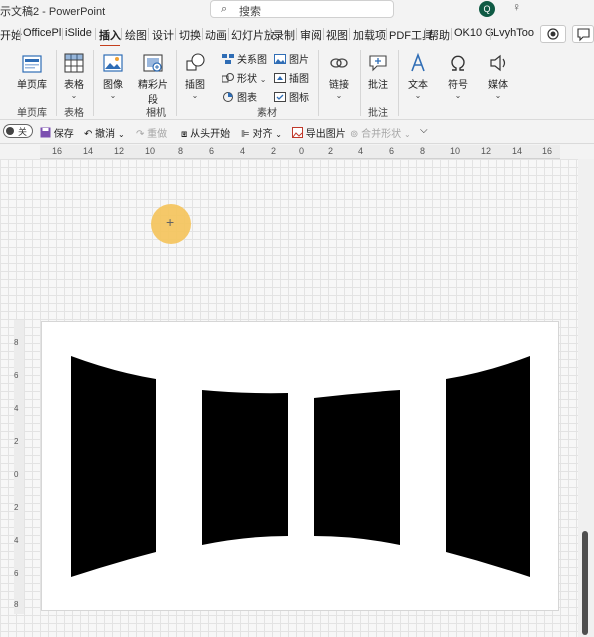  Describe the element at coordinates (78, 33) in the screenshot. I see `tab-islide: iSlide` at that location.